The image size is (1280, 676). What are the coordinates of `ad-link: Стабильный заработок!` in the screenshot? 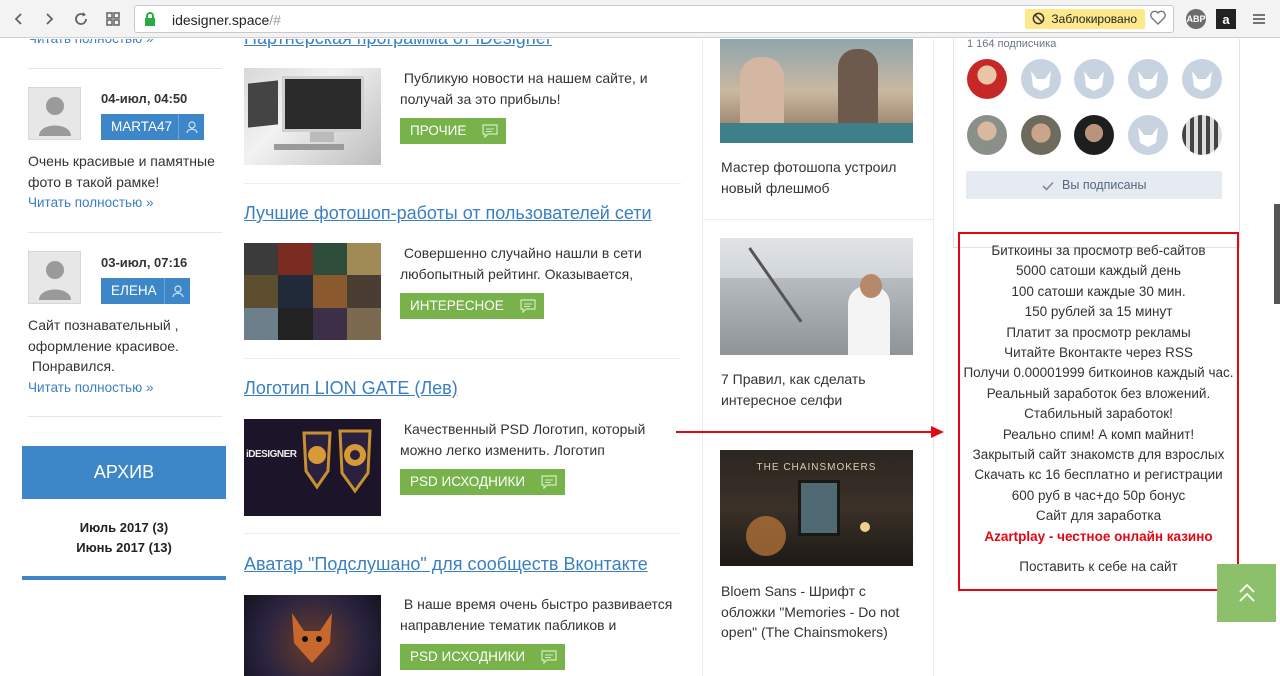 It's located at (1098, 414).